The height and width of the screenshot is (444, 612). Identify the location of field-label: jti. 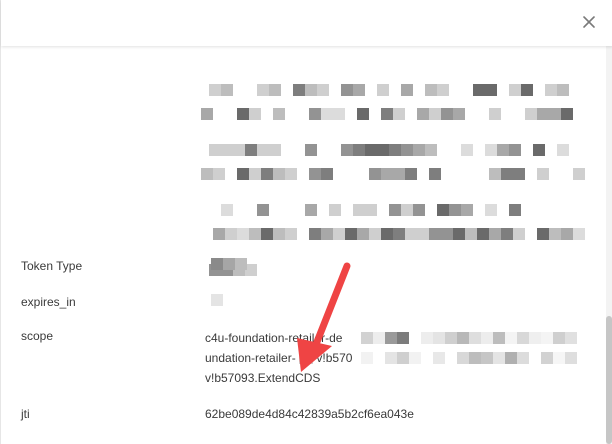
(25, 414).